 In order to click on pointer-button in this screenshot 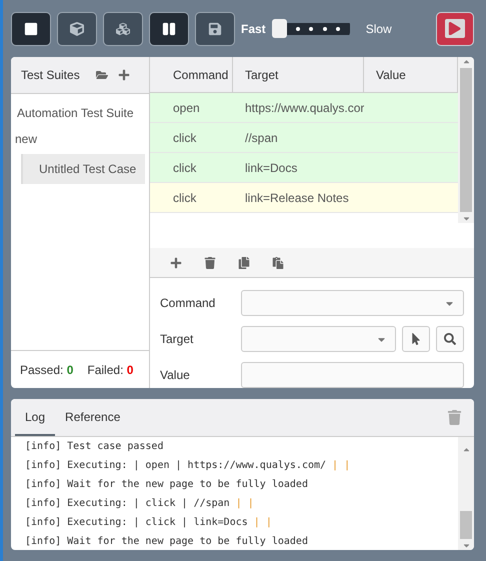, I will do `click(416, 339)`.